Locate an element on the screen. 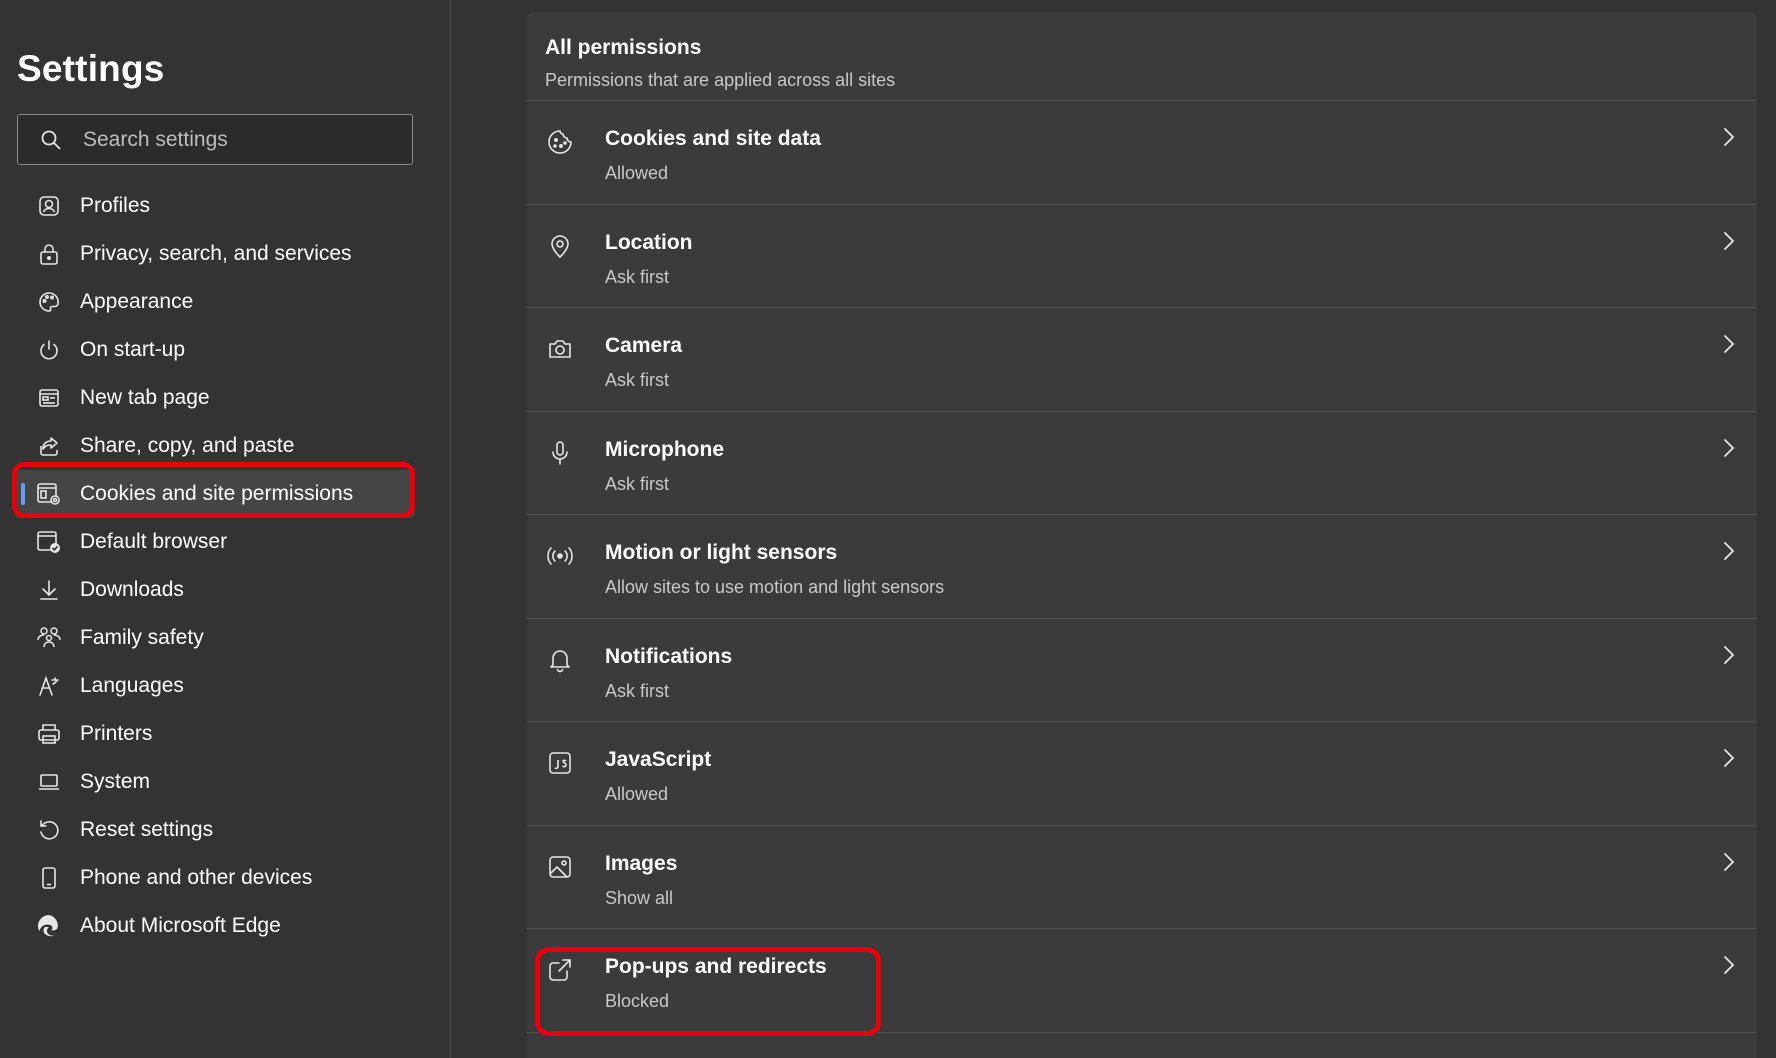 This screenshot has height=1058, width=1776. phone-icon is located at coordinates (49, 878).